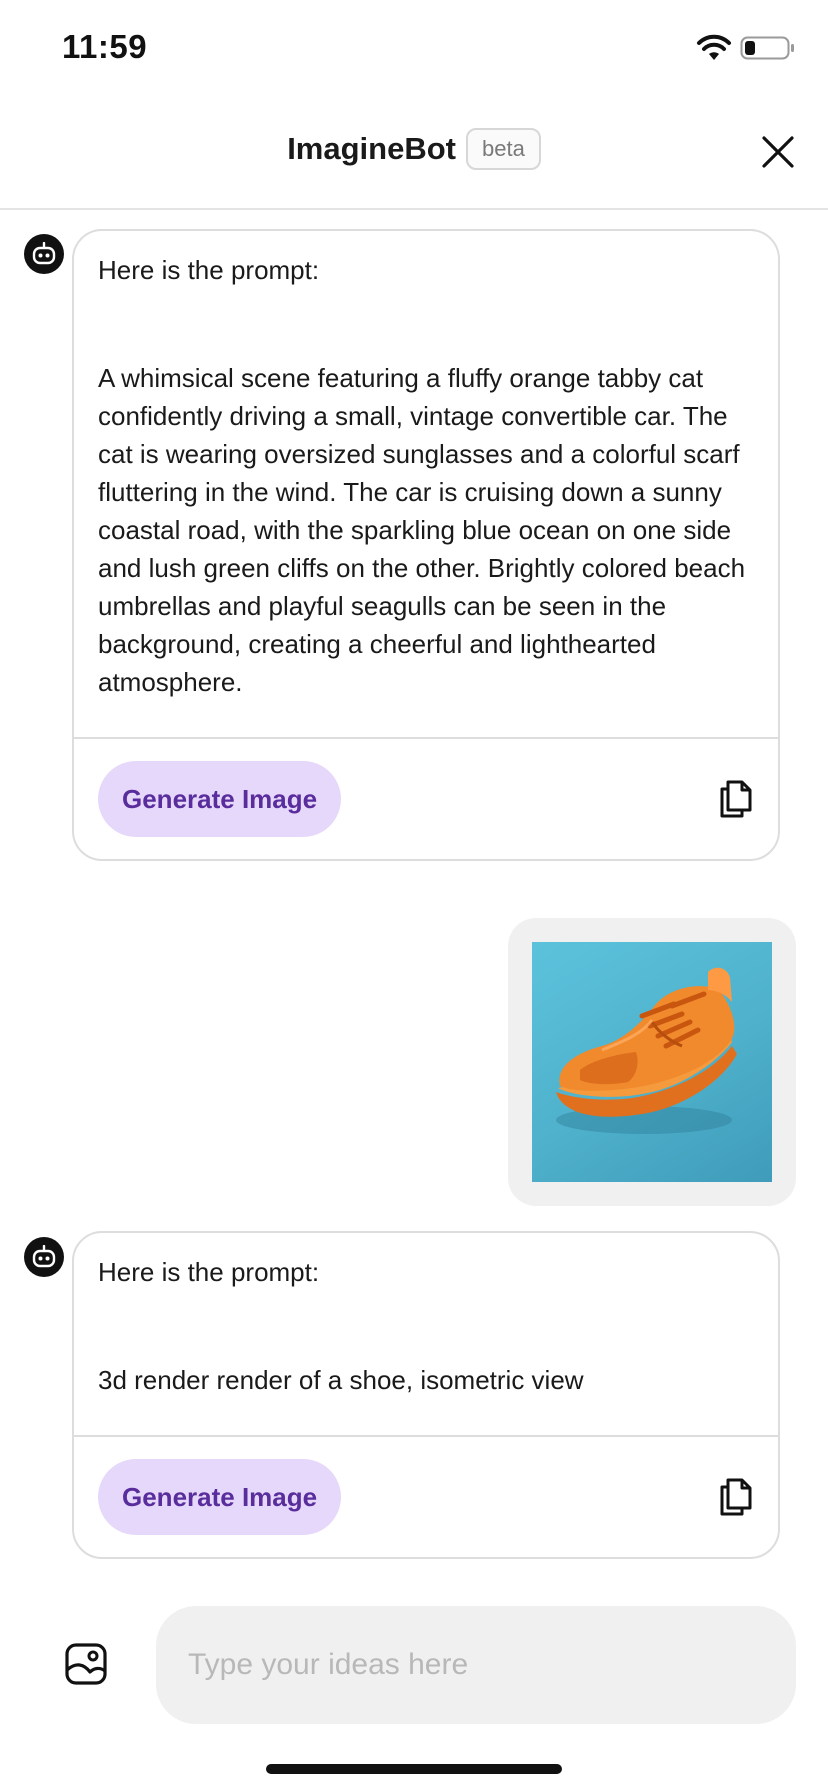 The width and height of the screenshot is (828, 1792). I want to click on image-icon, so click(86, 1664).